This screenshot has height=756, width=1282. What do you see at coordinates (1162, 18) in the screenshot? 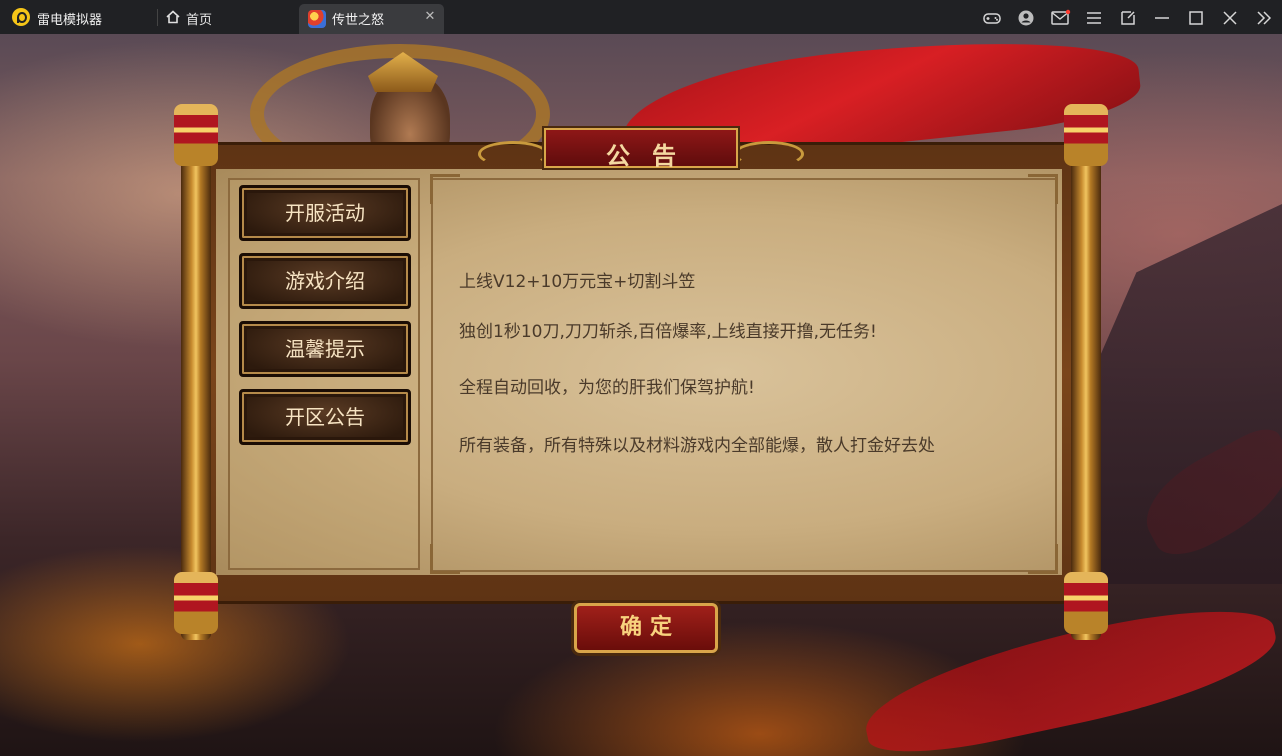
I see `minimize-icon` at bounding box center [1162, 18].